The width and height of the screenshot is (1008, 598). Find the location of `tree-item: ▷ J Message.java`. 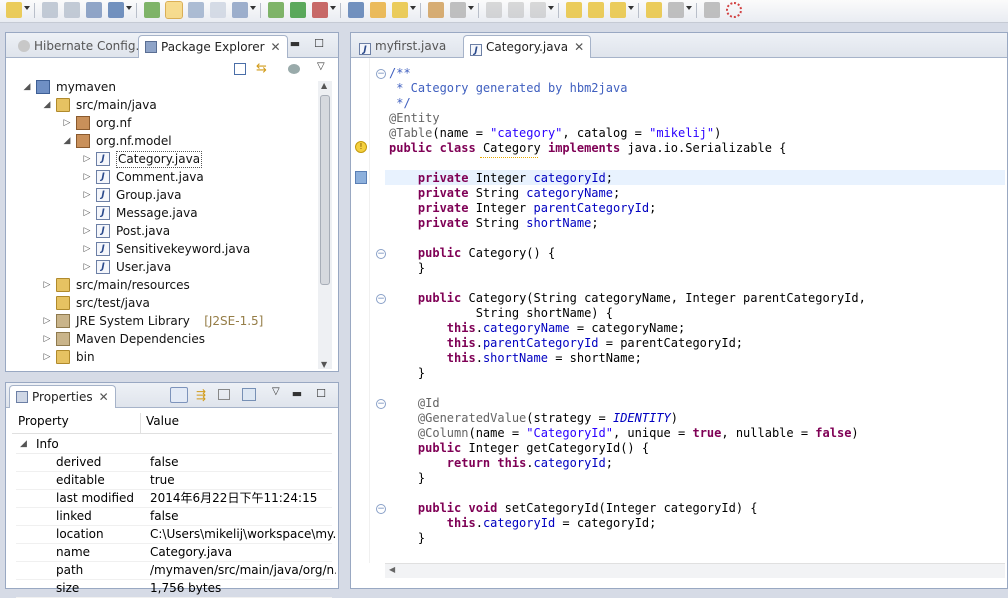

tree-item: ▷ J Message.java is located at coordinates (161, 213).